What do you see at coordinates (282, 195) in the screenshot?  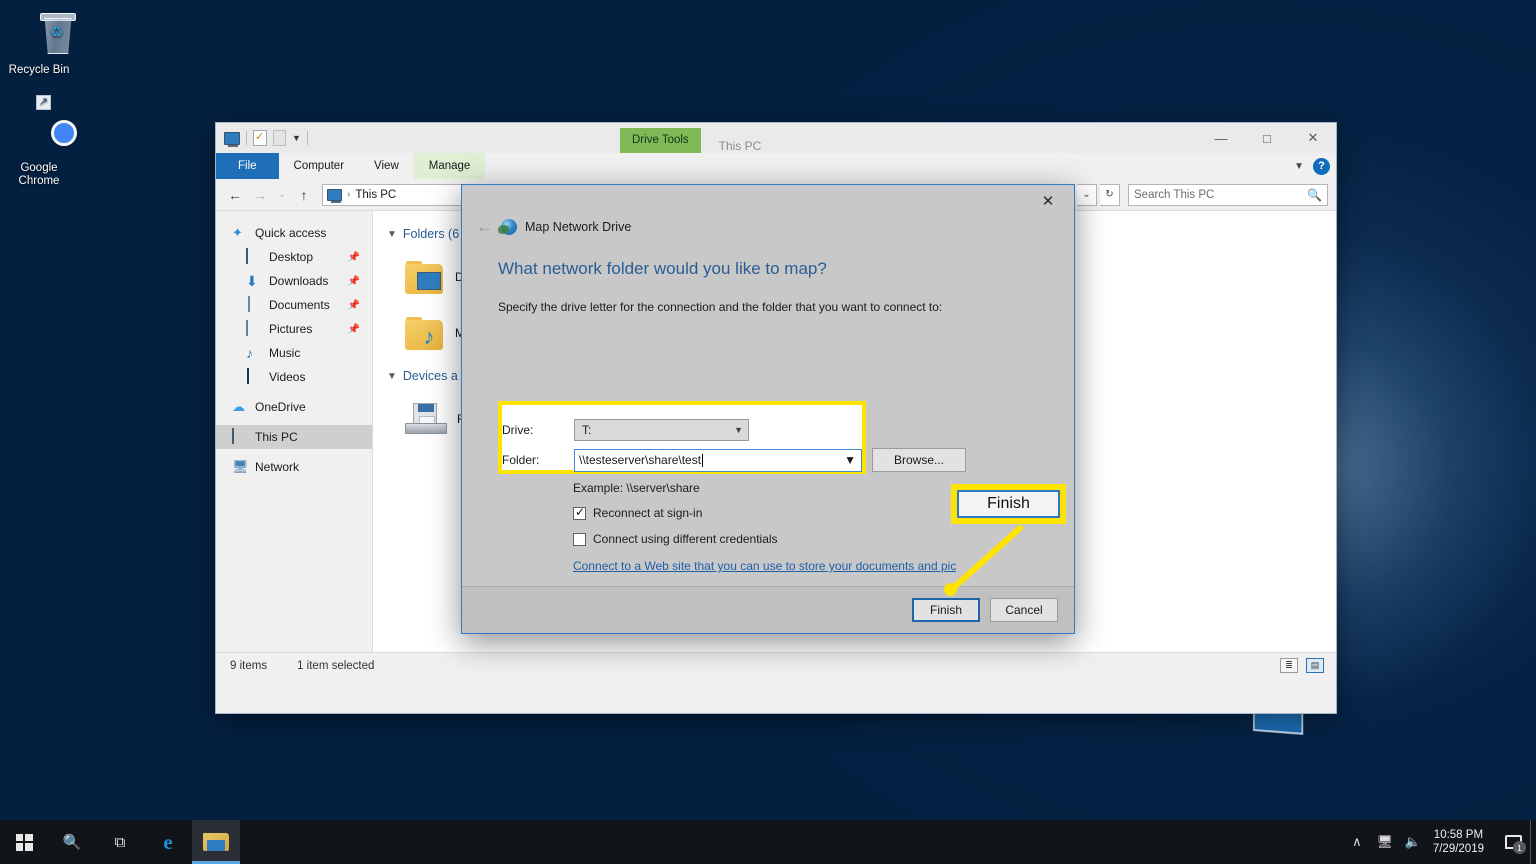 I see `recent-locations-button: ⌄` at bounding box center [282, 195].